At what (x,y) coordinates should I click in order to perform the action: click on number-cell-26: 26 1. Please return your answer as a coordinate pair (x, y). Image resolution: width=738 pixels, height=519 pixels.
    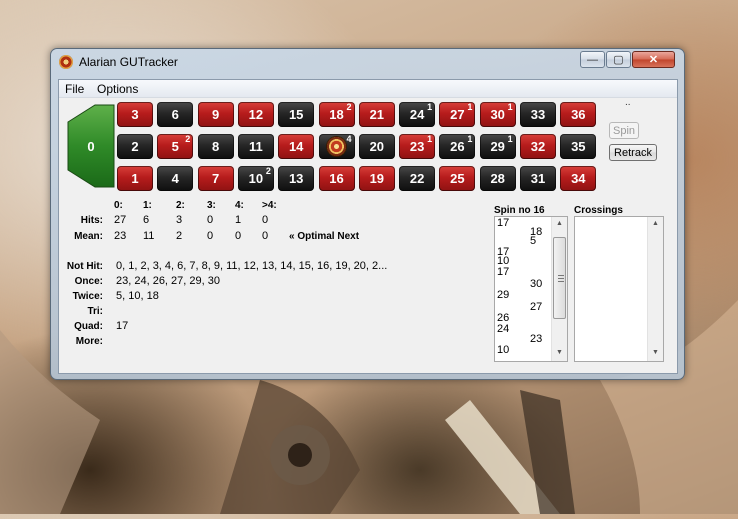
    Looking at the image, I should click on (457, 146).